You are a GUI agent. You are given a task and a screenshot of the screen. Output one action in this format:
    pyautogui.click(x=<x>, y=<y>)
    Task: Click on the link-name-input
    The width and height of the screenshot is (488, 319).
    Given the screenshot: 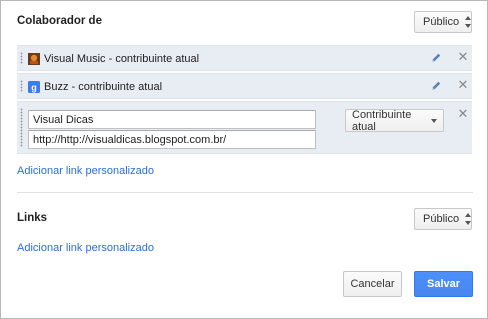 What is the action you would take?
    pyautogui.click(x=172, y=119)
    